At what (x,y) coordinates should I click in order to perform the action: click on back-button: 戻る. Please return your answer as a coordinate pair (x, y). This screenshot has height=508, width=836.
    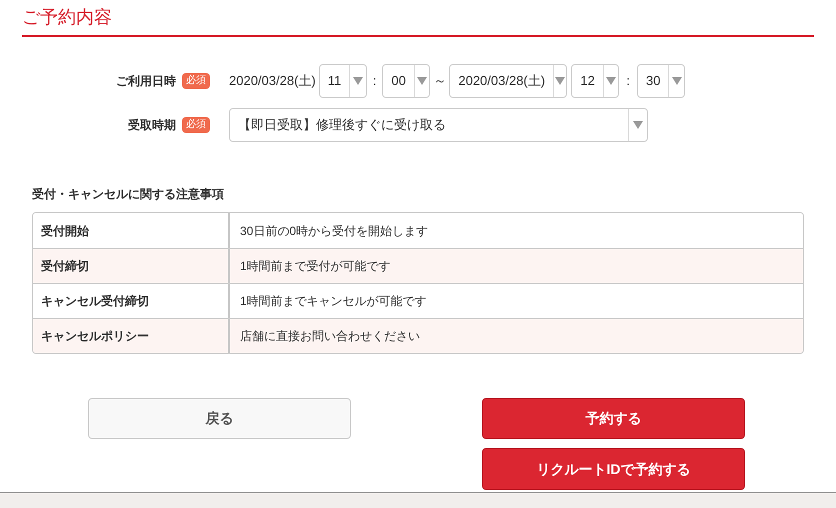
    Looking at the image, I should click on (219, 418).